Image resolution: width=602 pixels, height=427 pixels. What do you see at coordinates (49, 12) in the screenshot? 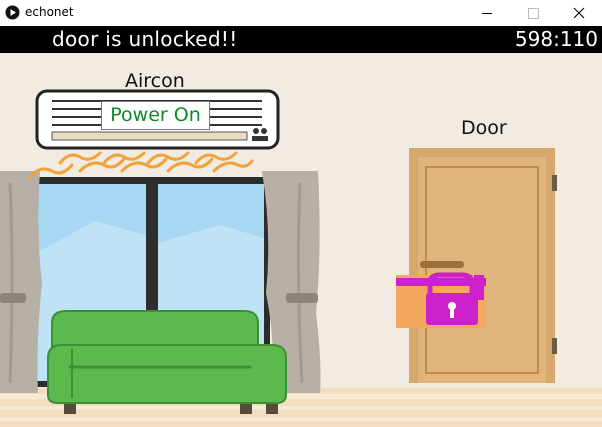
I see `window-title: echonet` at bounding box center [49, 12].